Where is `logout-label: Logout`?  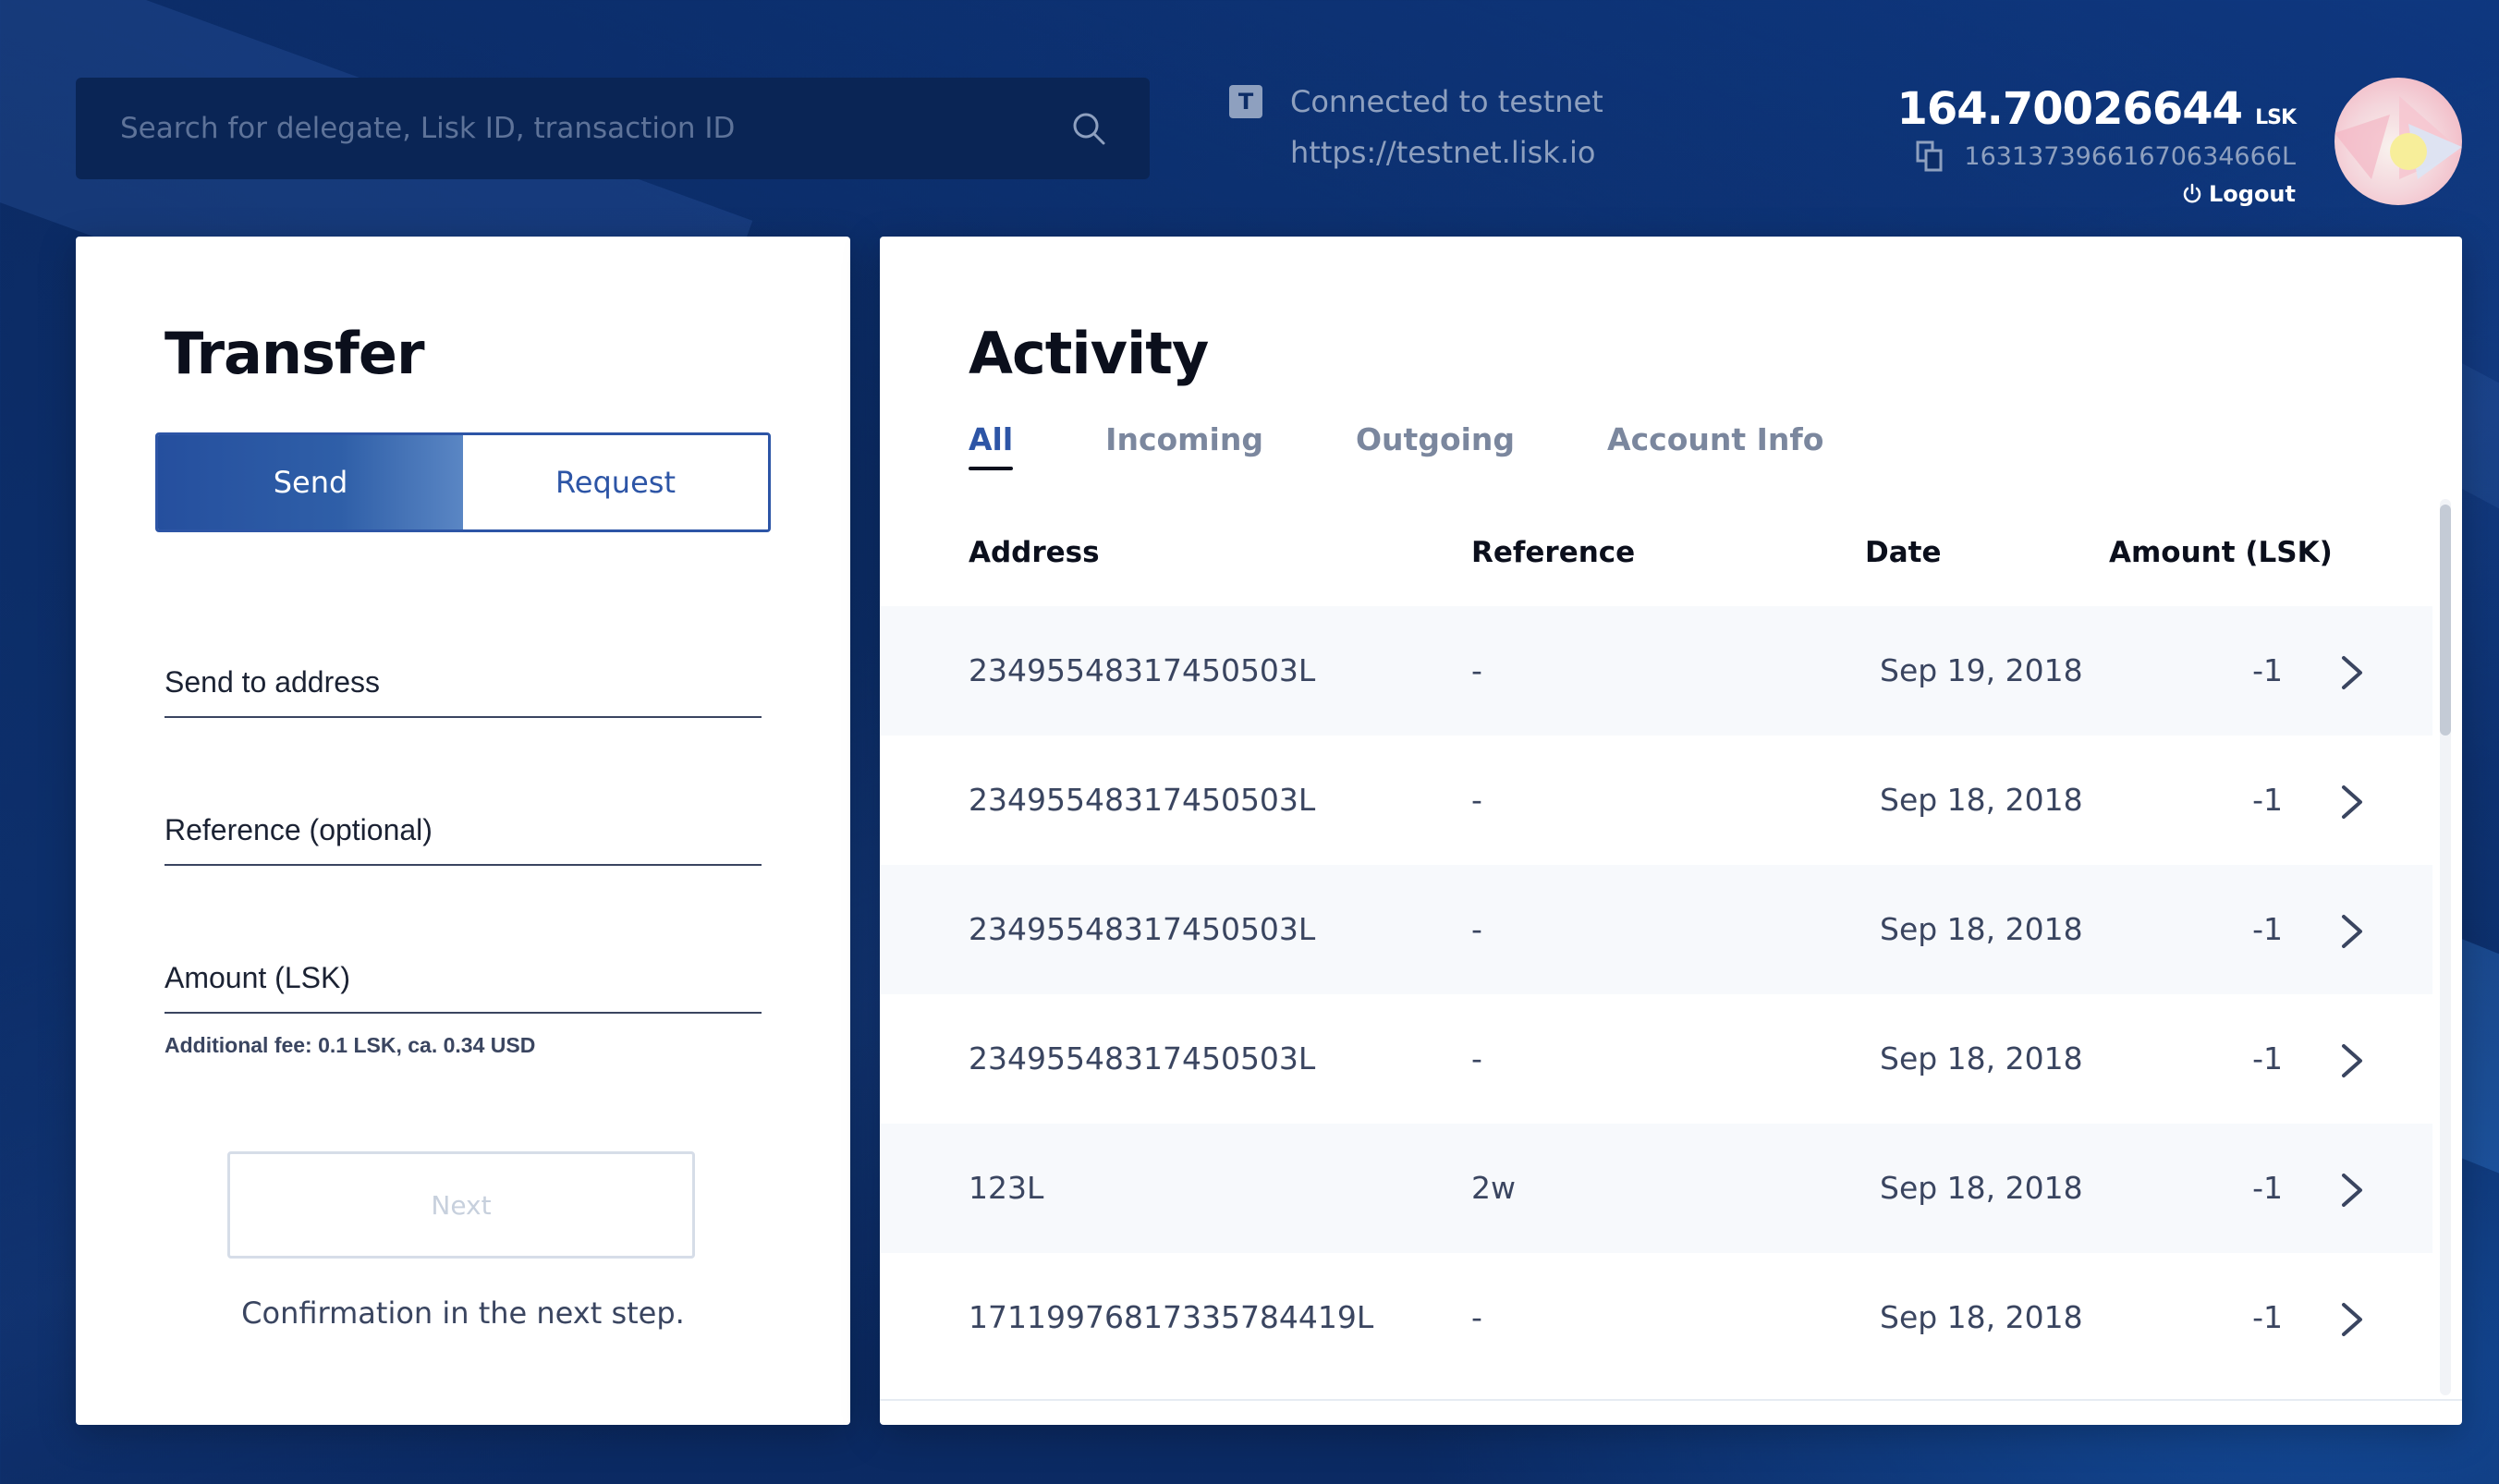
logout-label: Logout is located at coordinates (2252, 194).